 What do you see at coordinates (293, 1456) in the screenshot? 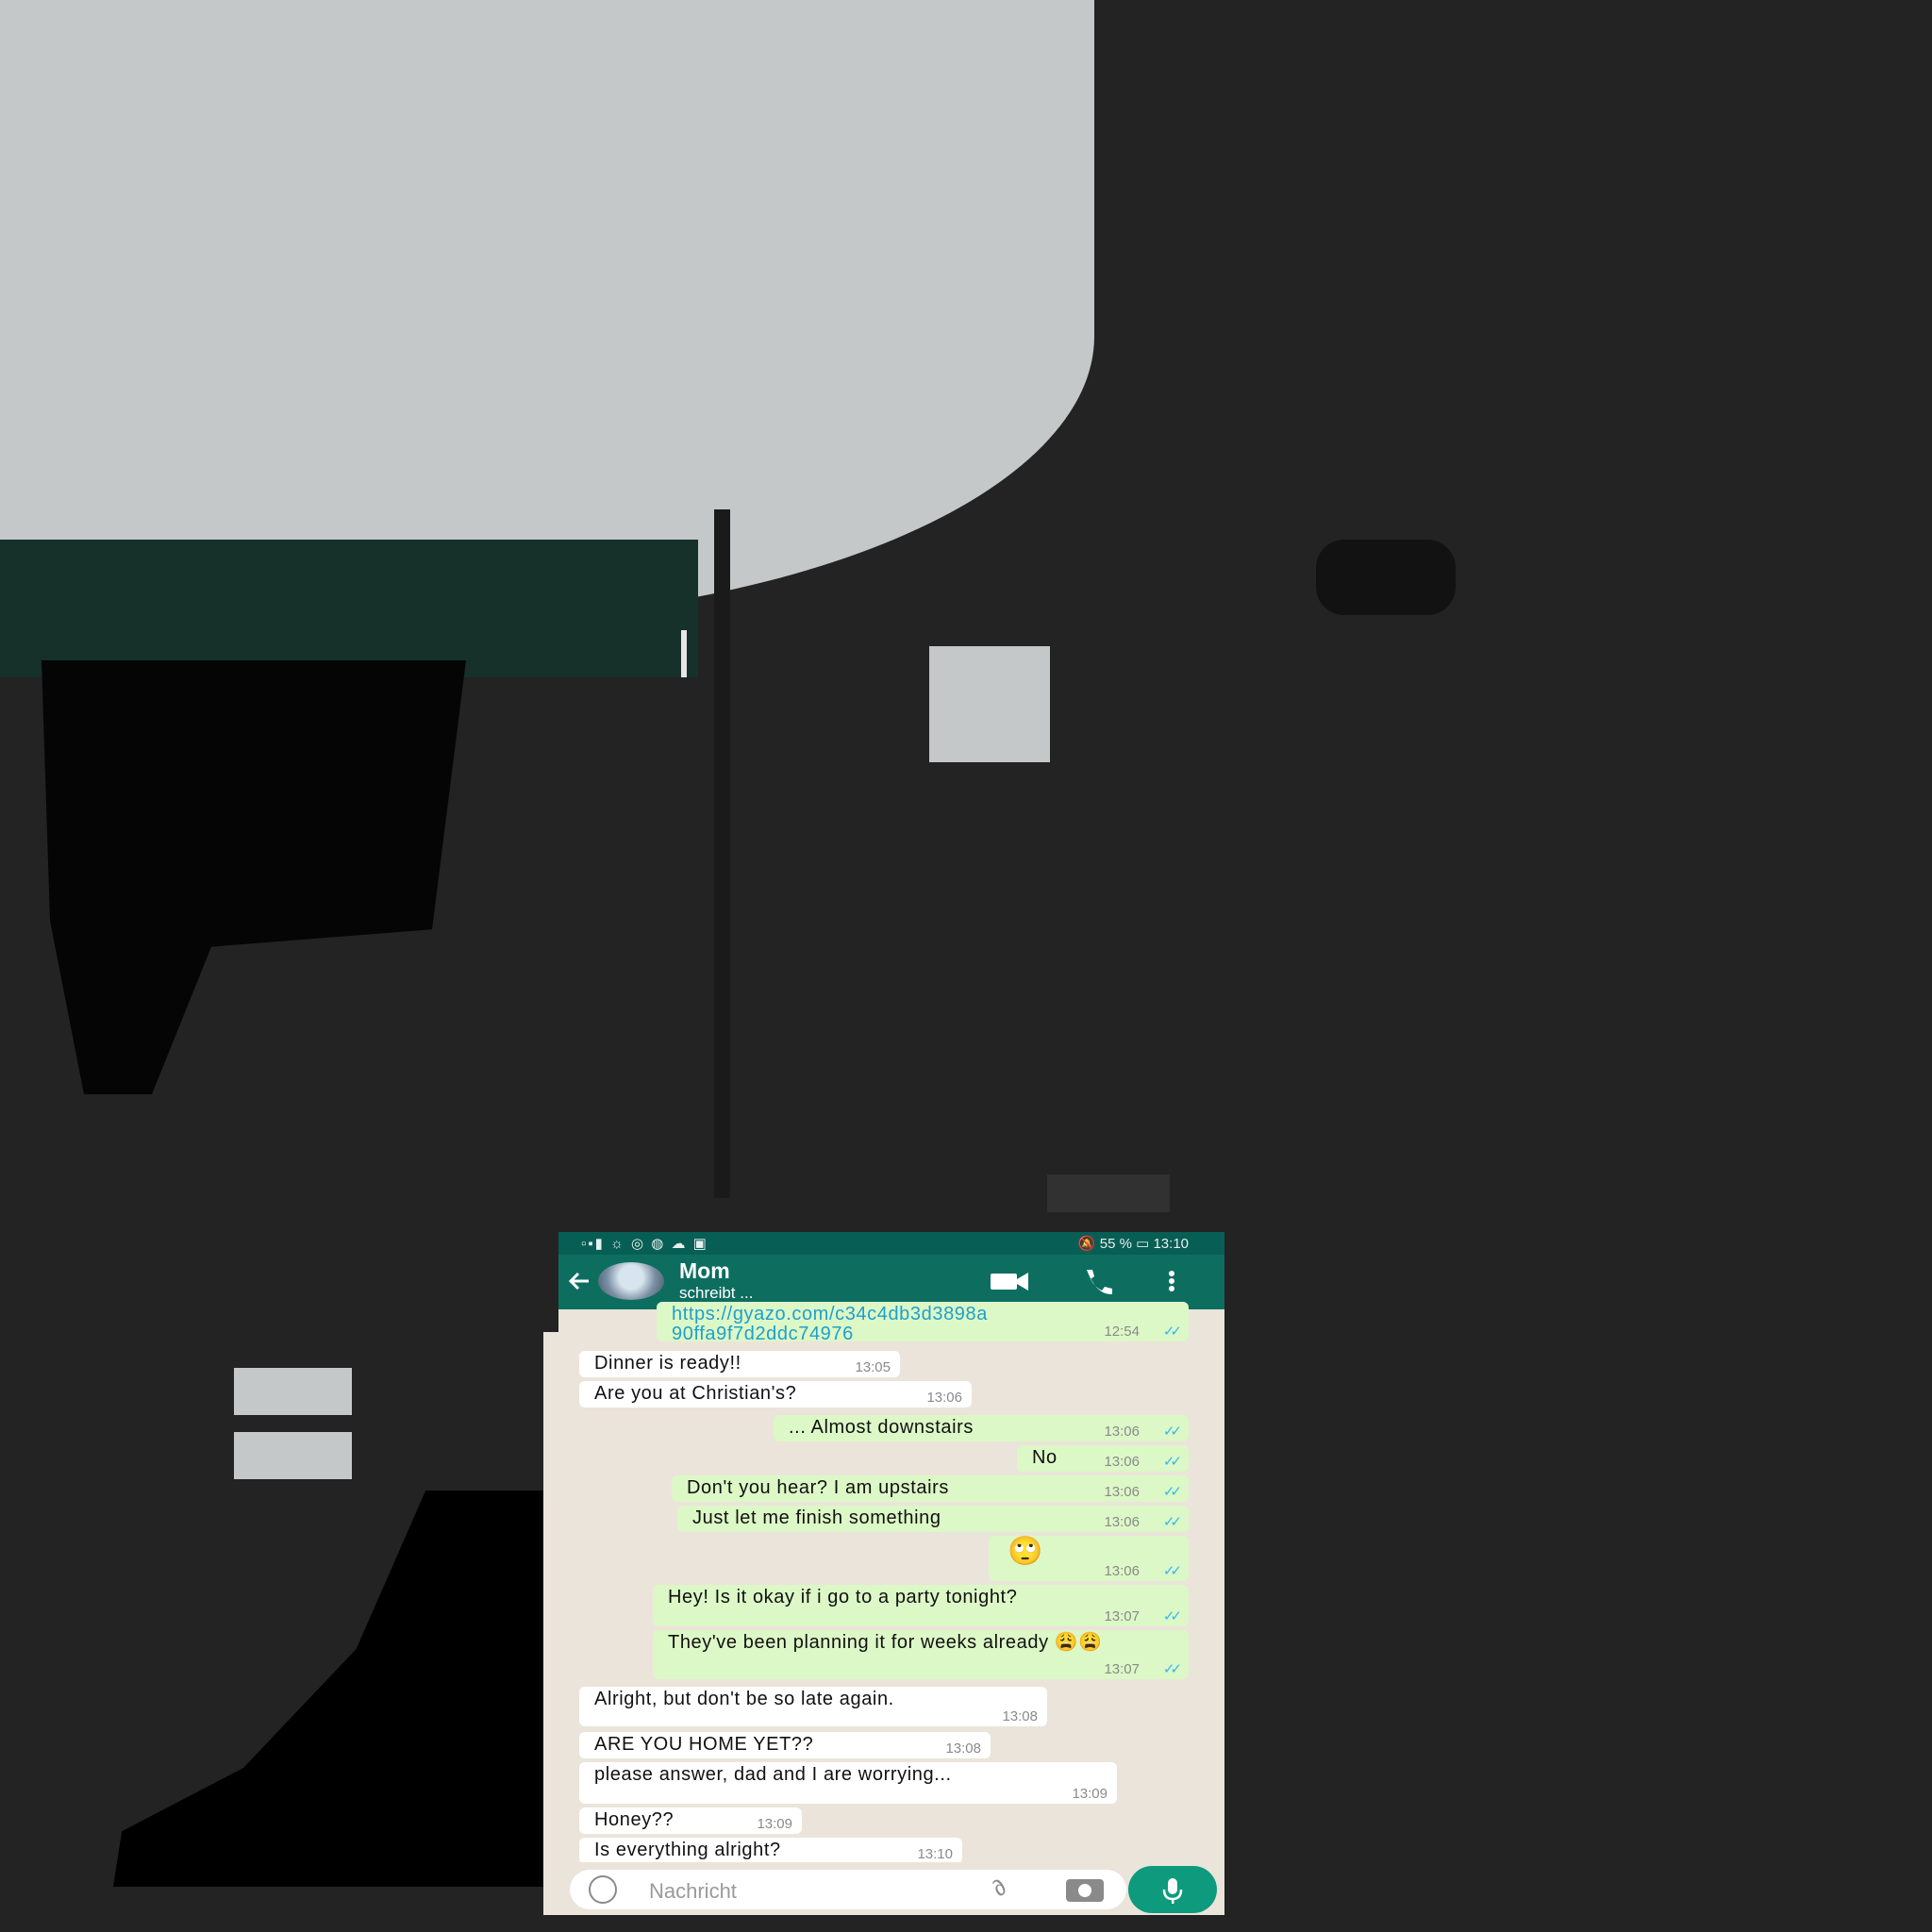
I see `background-rect-bottom` at bounding box center [293, 1456].